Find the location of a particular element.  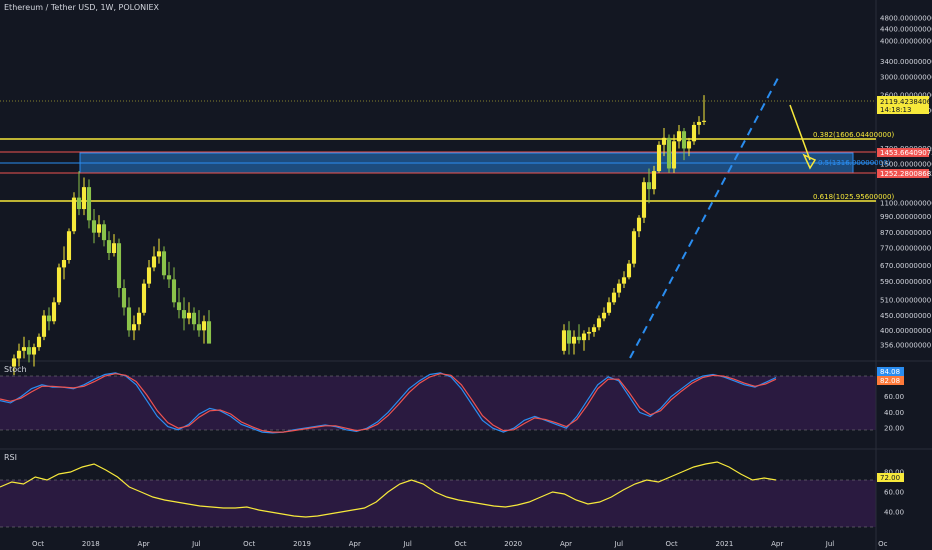

level-badge-1-text: 1453.66409072 is located at coordinates (906, 153).